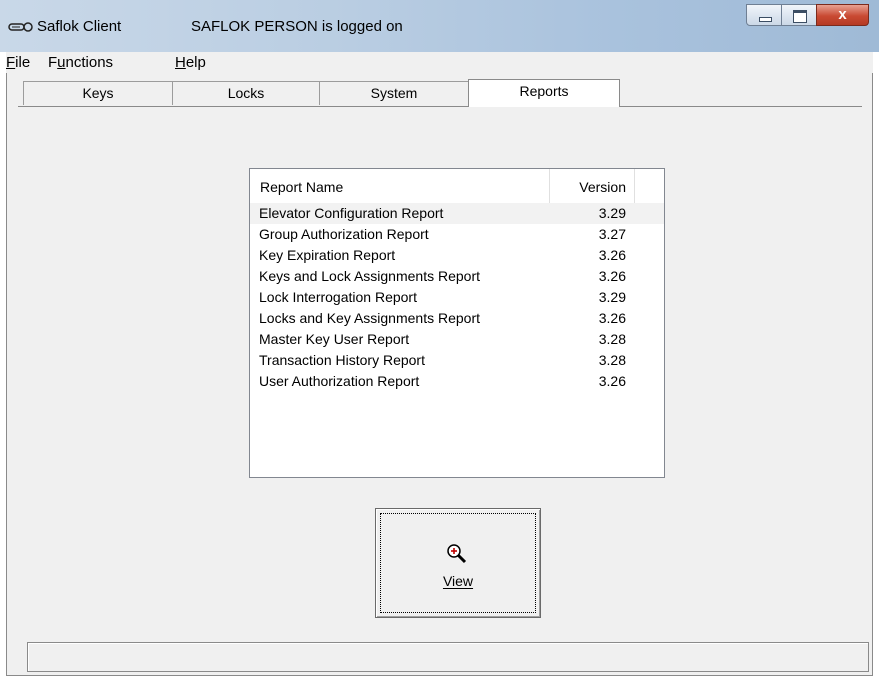 The image size is (879, 683). Describe the element at coordinates (764, 15) in the screenshot. I see `minimize-button` at that location.